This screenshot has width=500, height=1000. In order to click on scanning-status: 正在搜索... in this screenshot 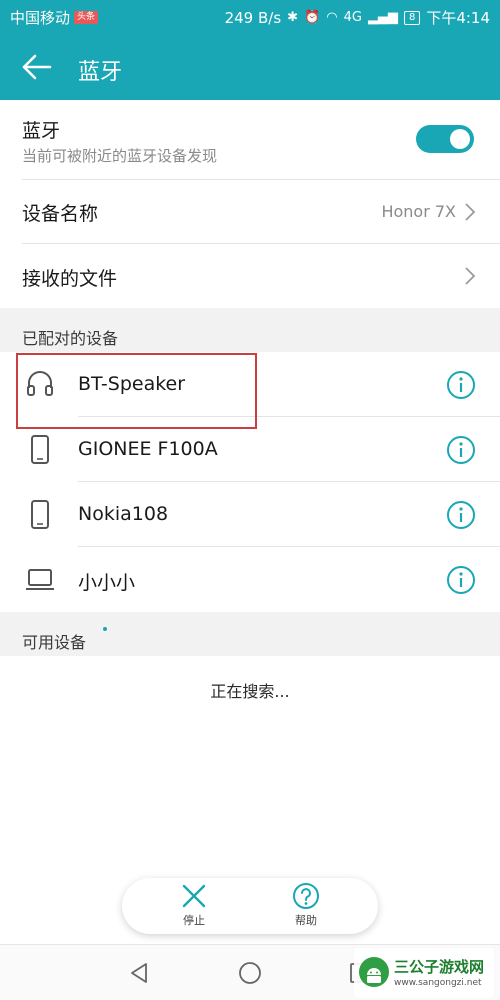, I will do `click(250, 691)`.